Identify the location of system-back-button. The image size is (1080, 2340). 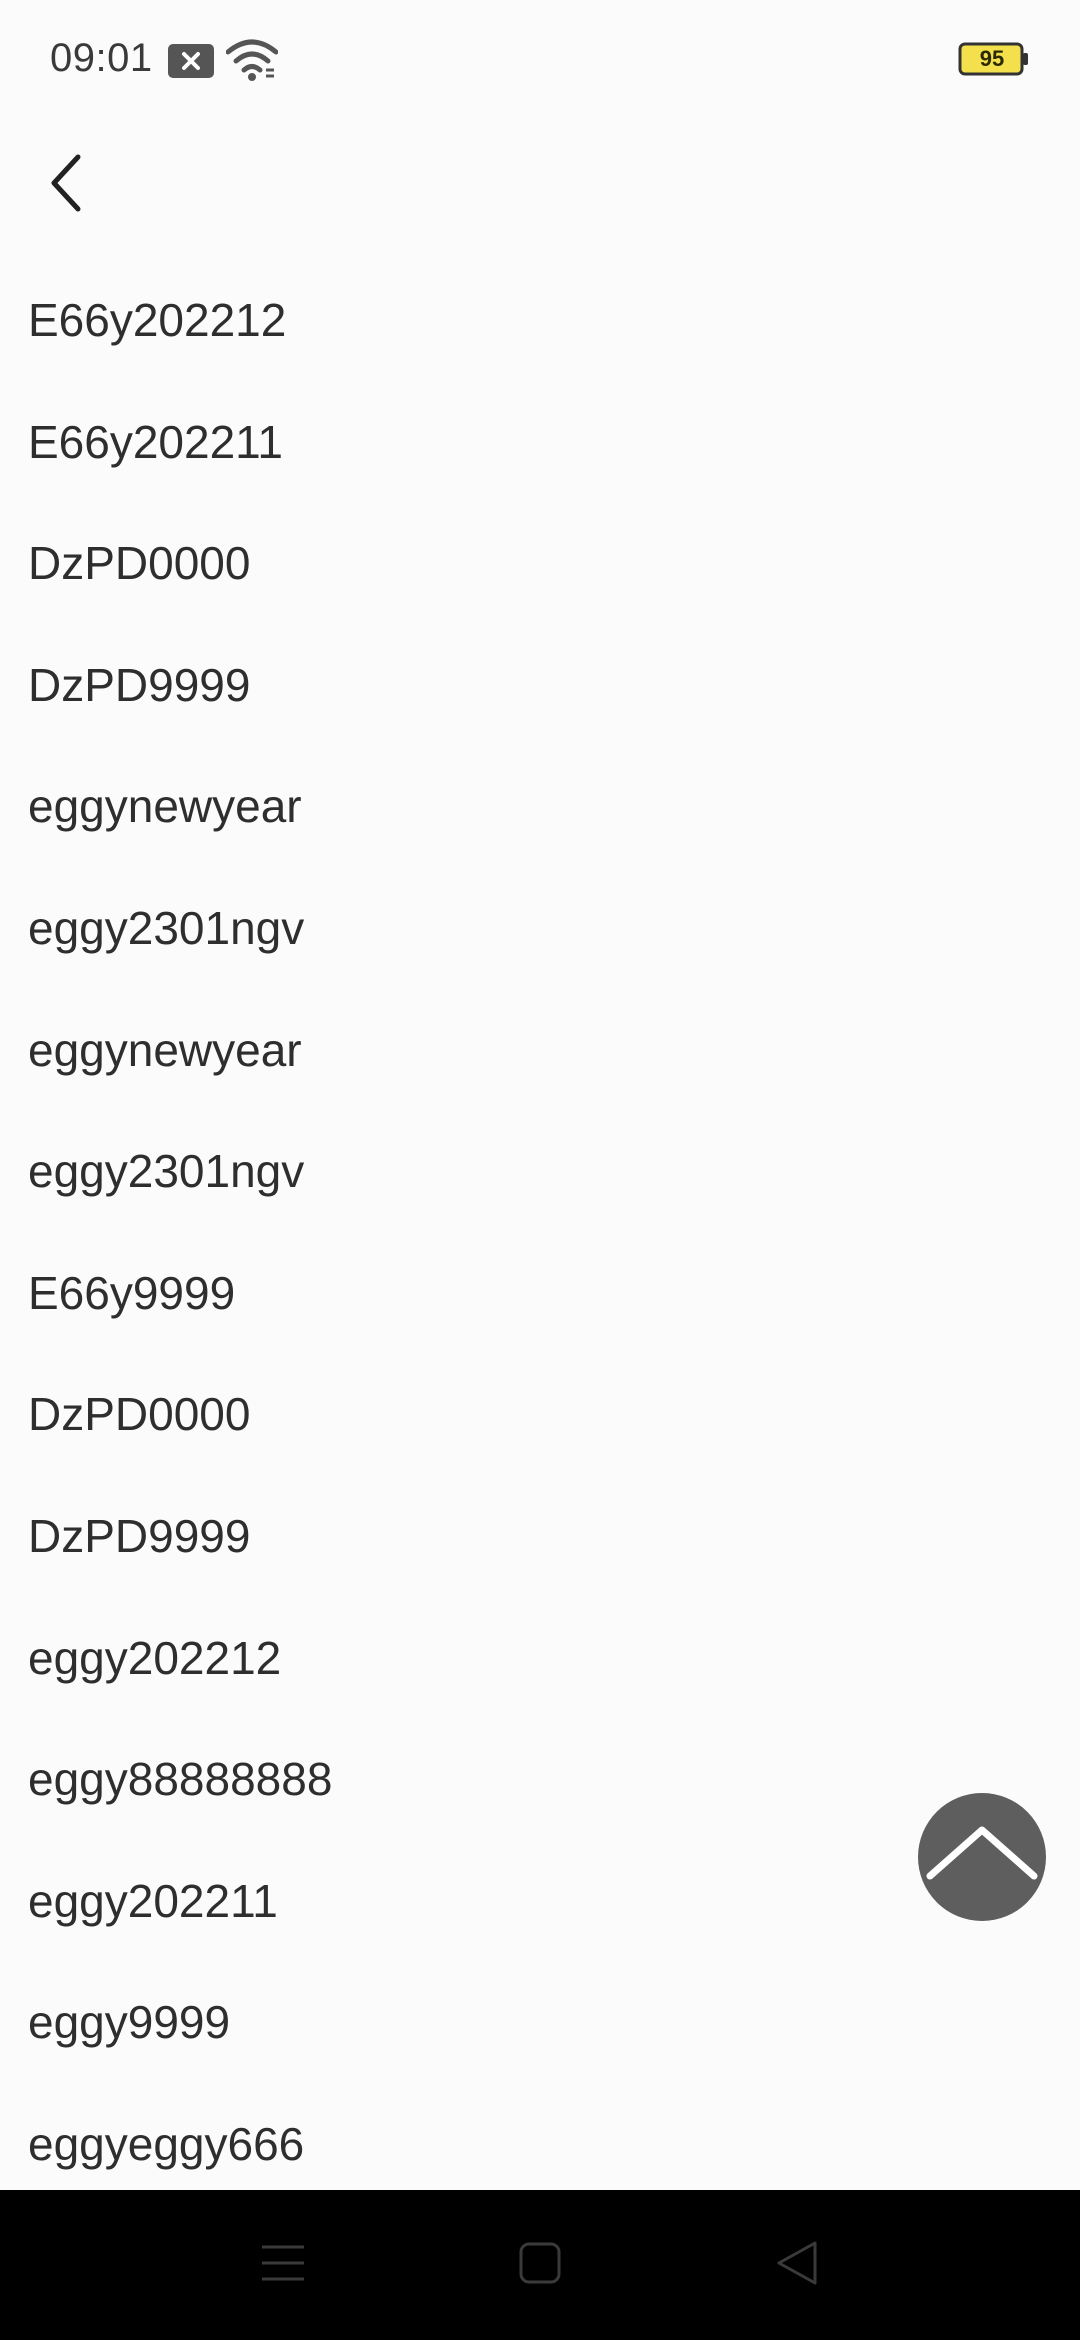
(797, 2265).